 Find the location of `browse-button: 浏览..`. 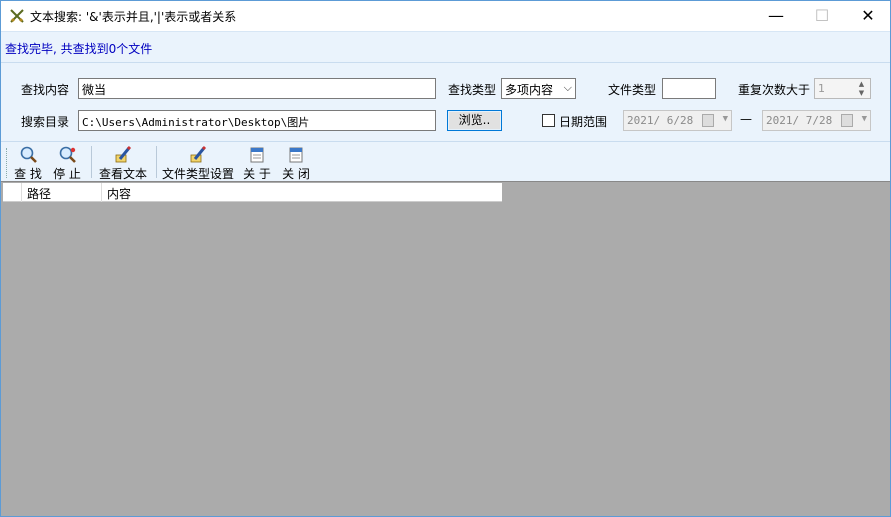

browse-button: 浏览.. is located at coordinates (474, 120).